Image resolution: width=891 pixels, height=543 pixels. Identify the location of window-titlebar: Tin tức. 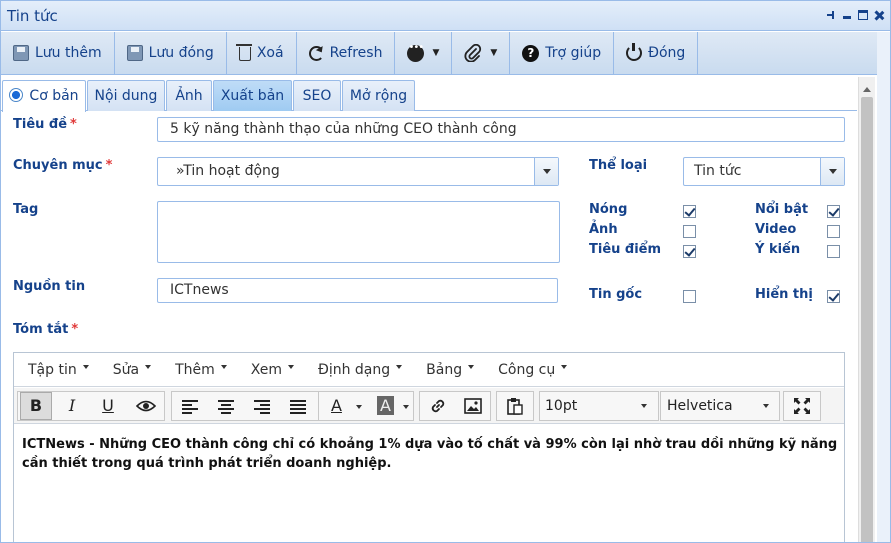
(445, 16).